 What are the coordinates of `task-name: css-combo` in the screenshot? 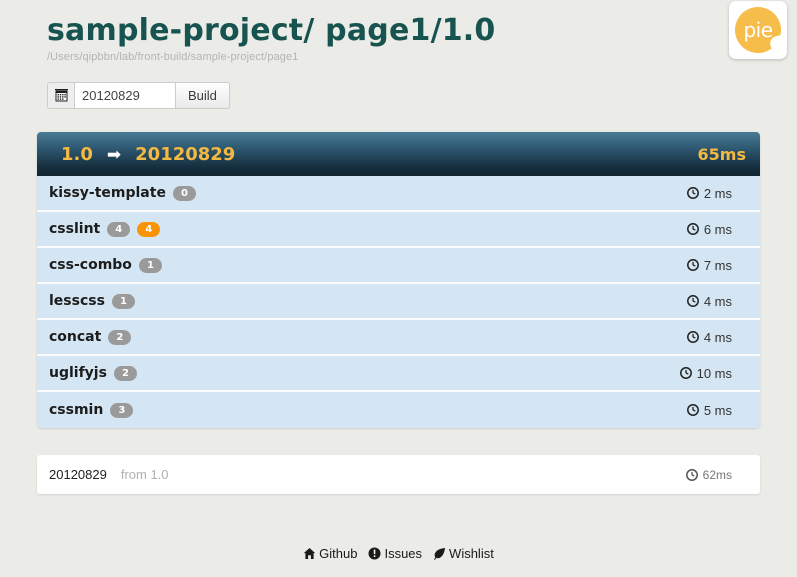 It's located at (90, 265).